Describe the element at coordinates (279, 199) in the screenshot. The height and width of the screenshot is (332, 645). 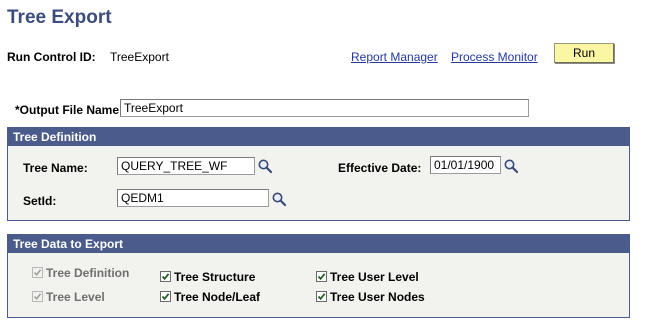
I see `setid-lookup-icon` at that location.